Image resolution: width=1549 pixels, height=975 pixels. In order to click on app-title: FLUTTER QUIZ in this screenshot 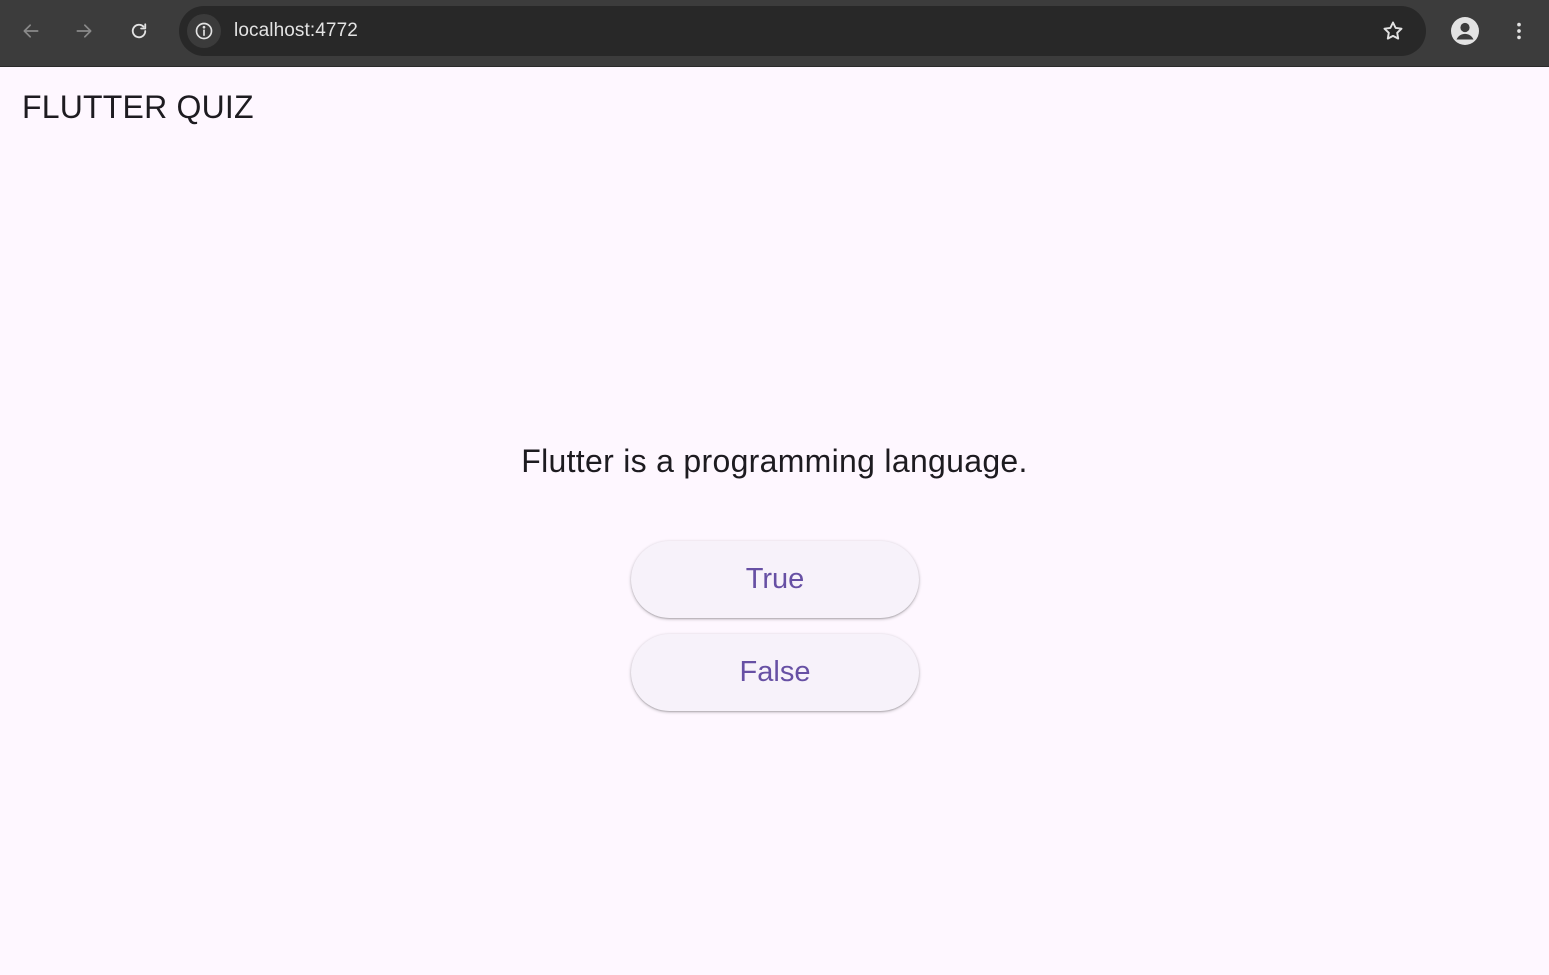, I will do `click(138, 107)`.